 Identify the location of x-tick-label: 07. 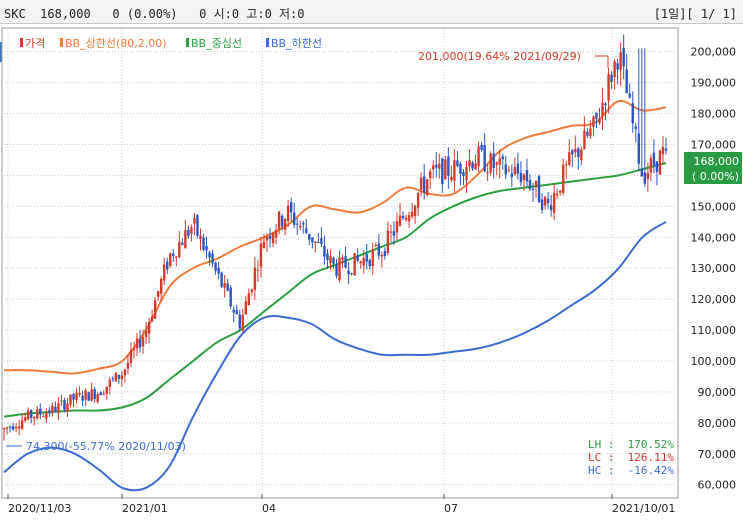
(451, 508).